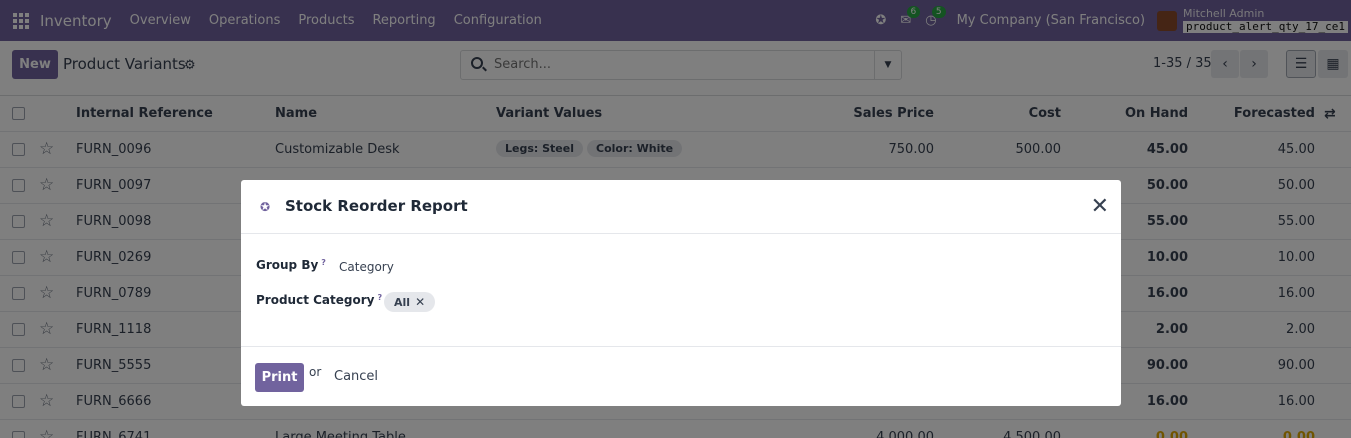 The height and width of the screenshot is (438, 1351). What do you see at coordinates (402, 302) in the screenshot?
I see `category-tag-label: All` at bounding box center [402, 302].